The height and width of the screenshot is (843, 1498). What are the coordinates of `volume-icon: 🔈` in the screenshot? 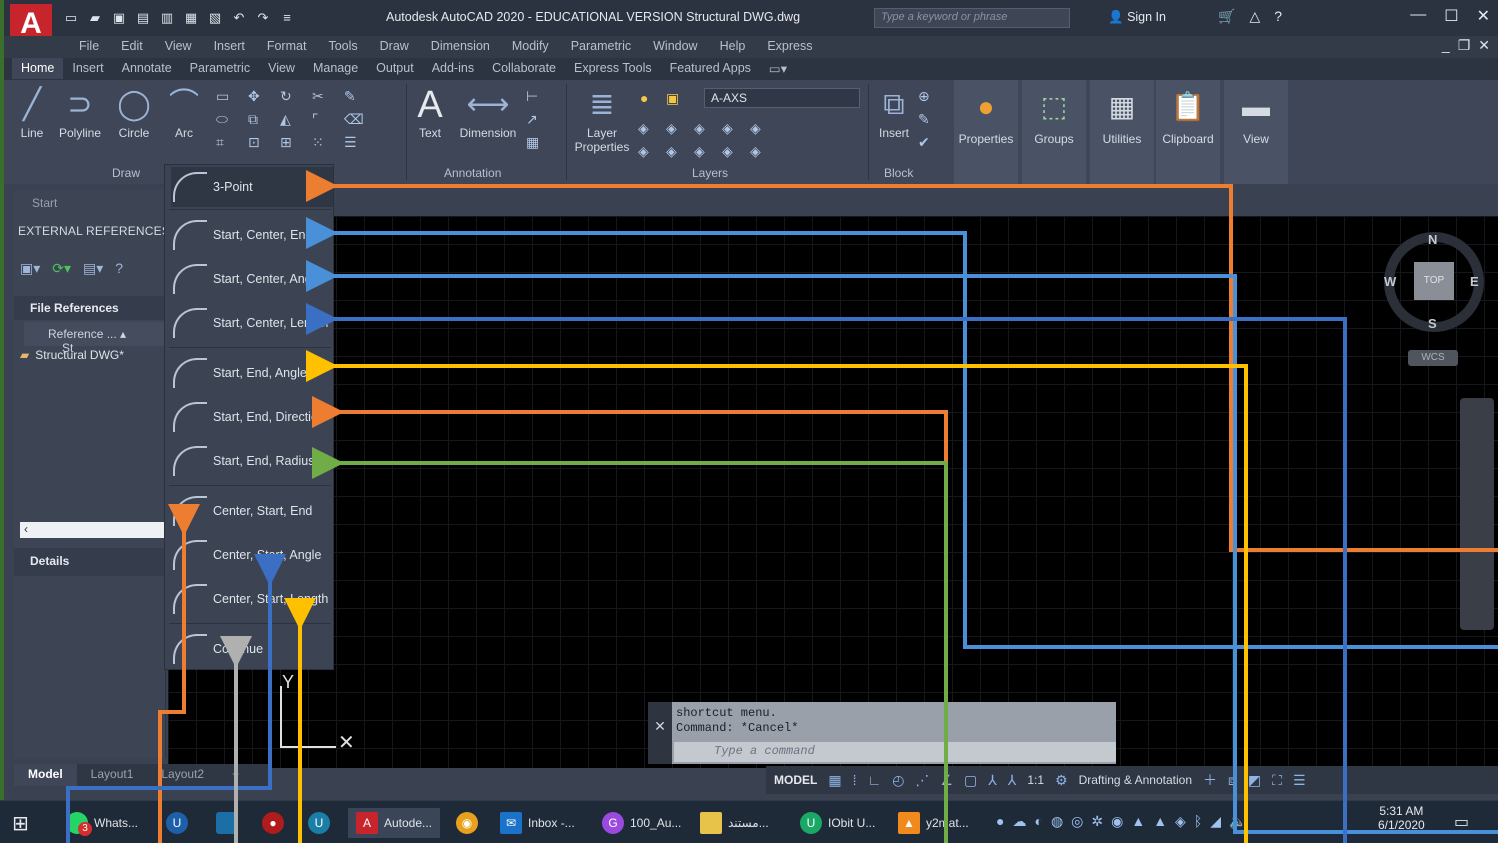 It's located at (1237, 821).